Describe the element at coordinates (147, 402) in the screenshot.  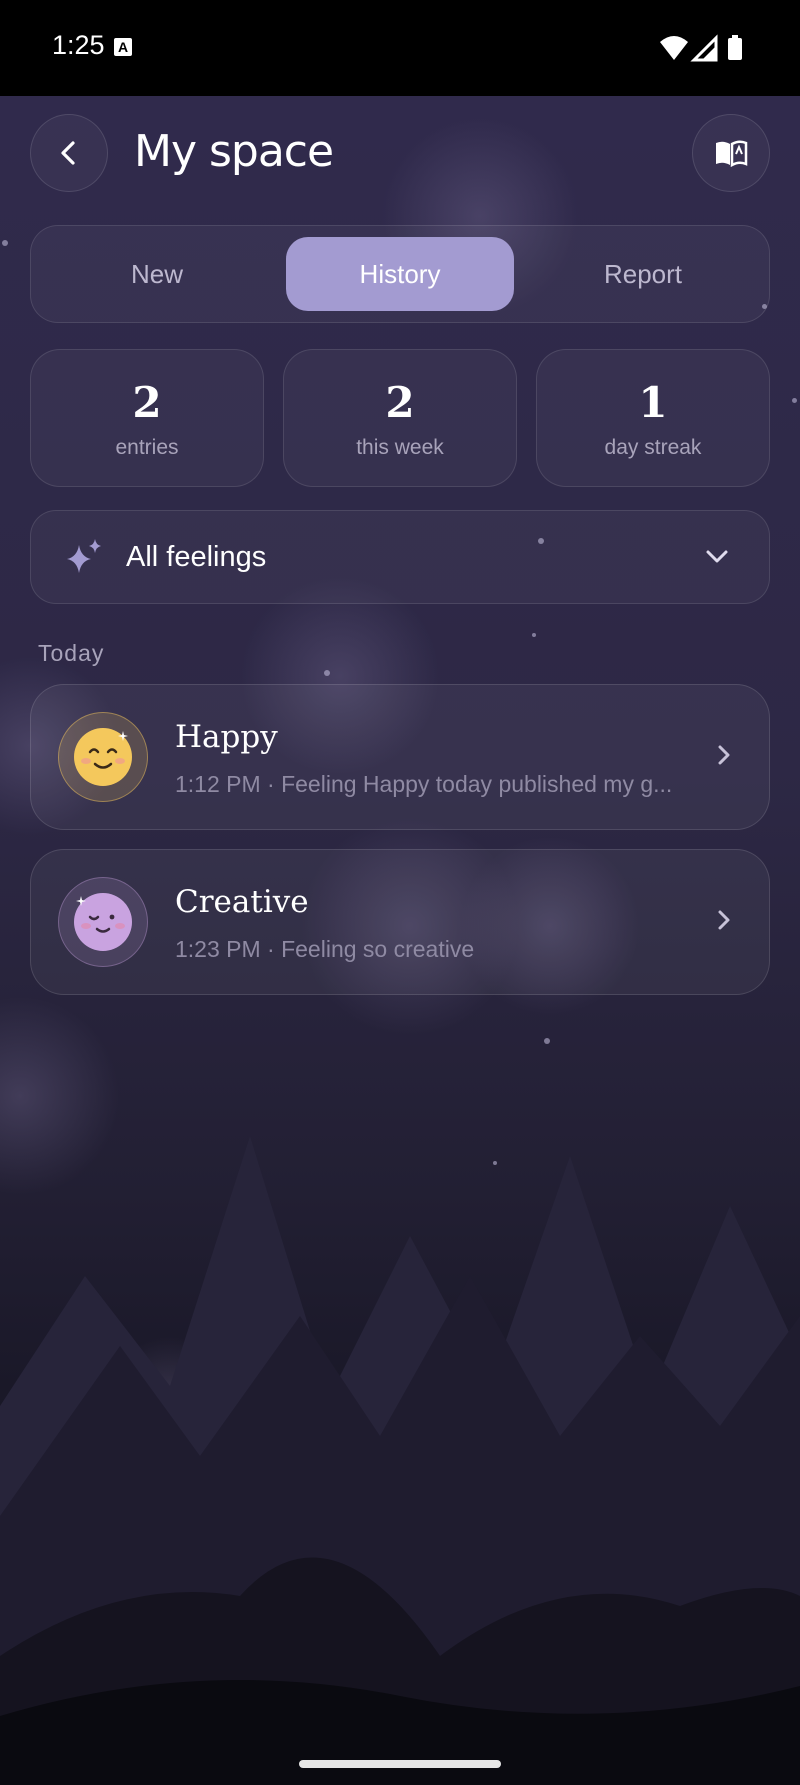
I see `stat-entries-value: 2` at that location.